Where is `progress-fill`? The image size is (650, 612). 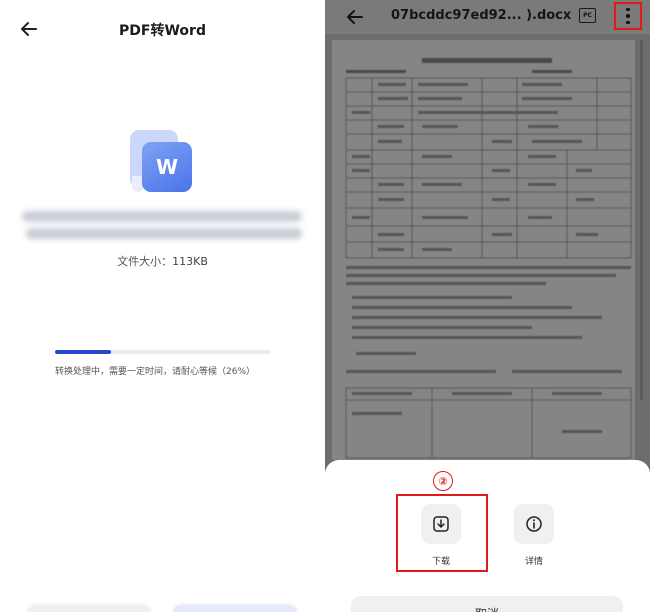 progress-fill is located at coordinates (83, 352).